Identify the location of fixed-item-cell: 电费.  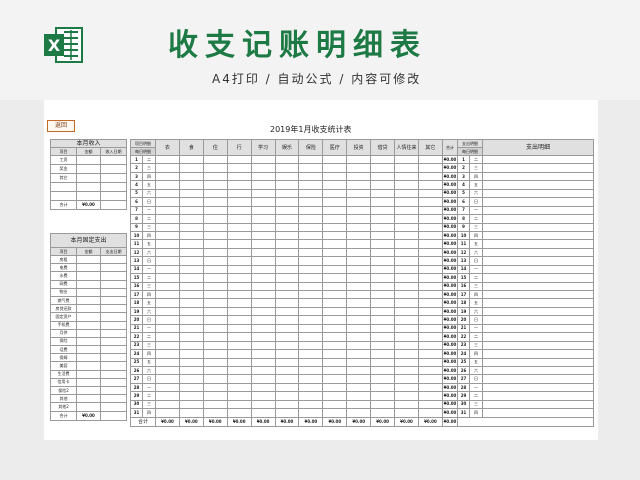
(63, 268).